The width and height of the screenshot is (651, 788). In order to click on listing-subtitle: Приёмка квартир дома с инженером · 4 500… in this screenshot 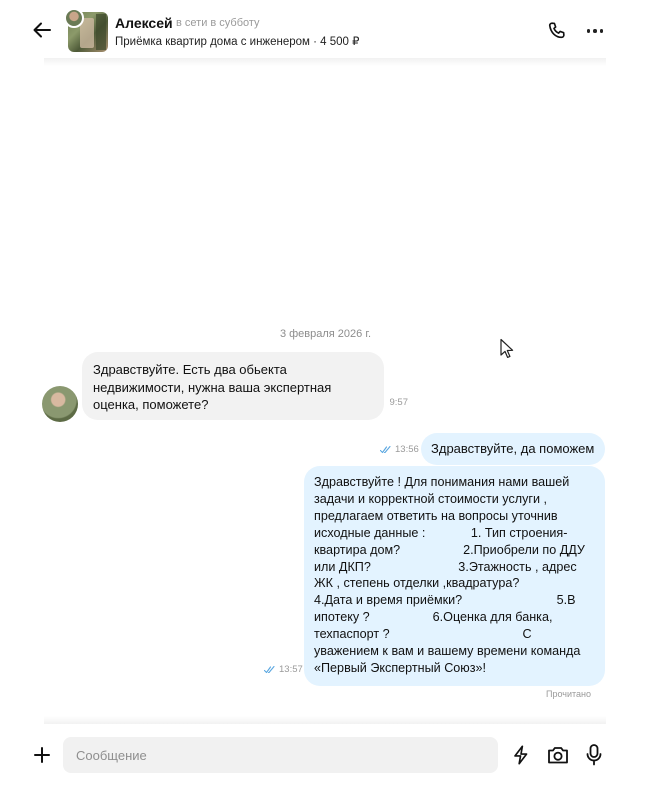, I will do `click(237, 41)`.